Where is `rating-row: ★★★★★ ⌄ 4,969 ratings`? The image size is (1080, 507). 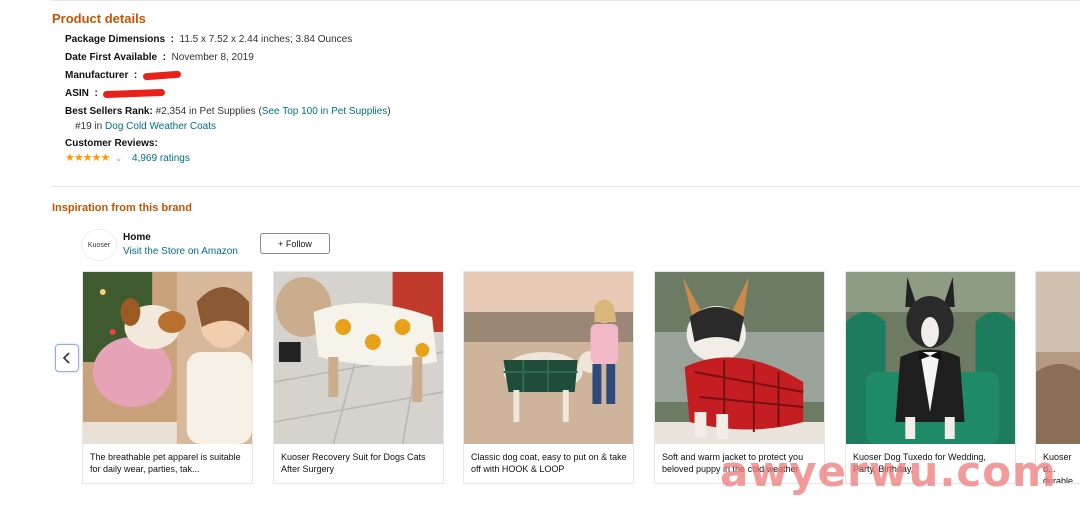 rating-row: ★★★★★ ⌄ 4,969 ratings is located at coordinates (228, 160).